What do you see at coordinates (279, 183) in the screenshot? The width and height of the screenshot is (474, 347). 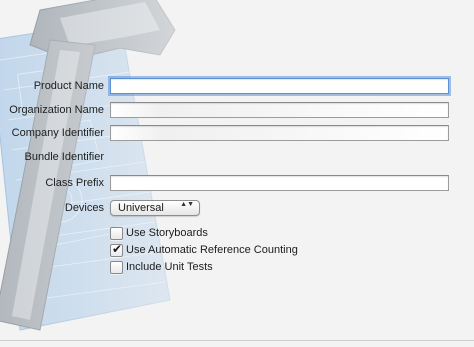 I see `class-prefix-field` at bounding box center [279, 183].